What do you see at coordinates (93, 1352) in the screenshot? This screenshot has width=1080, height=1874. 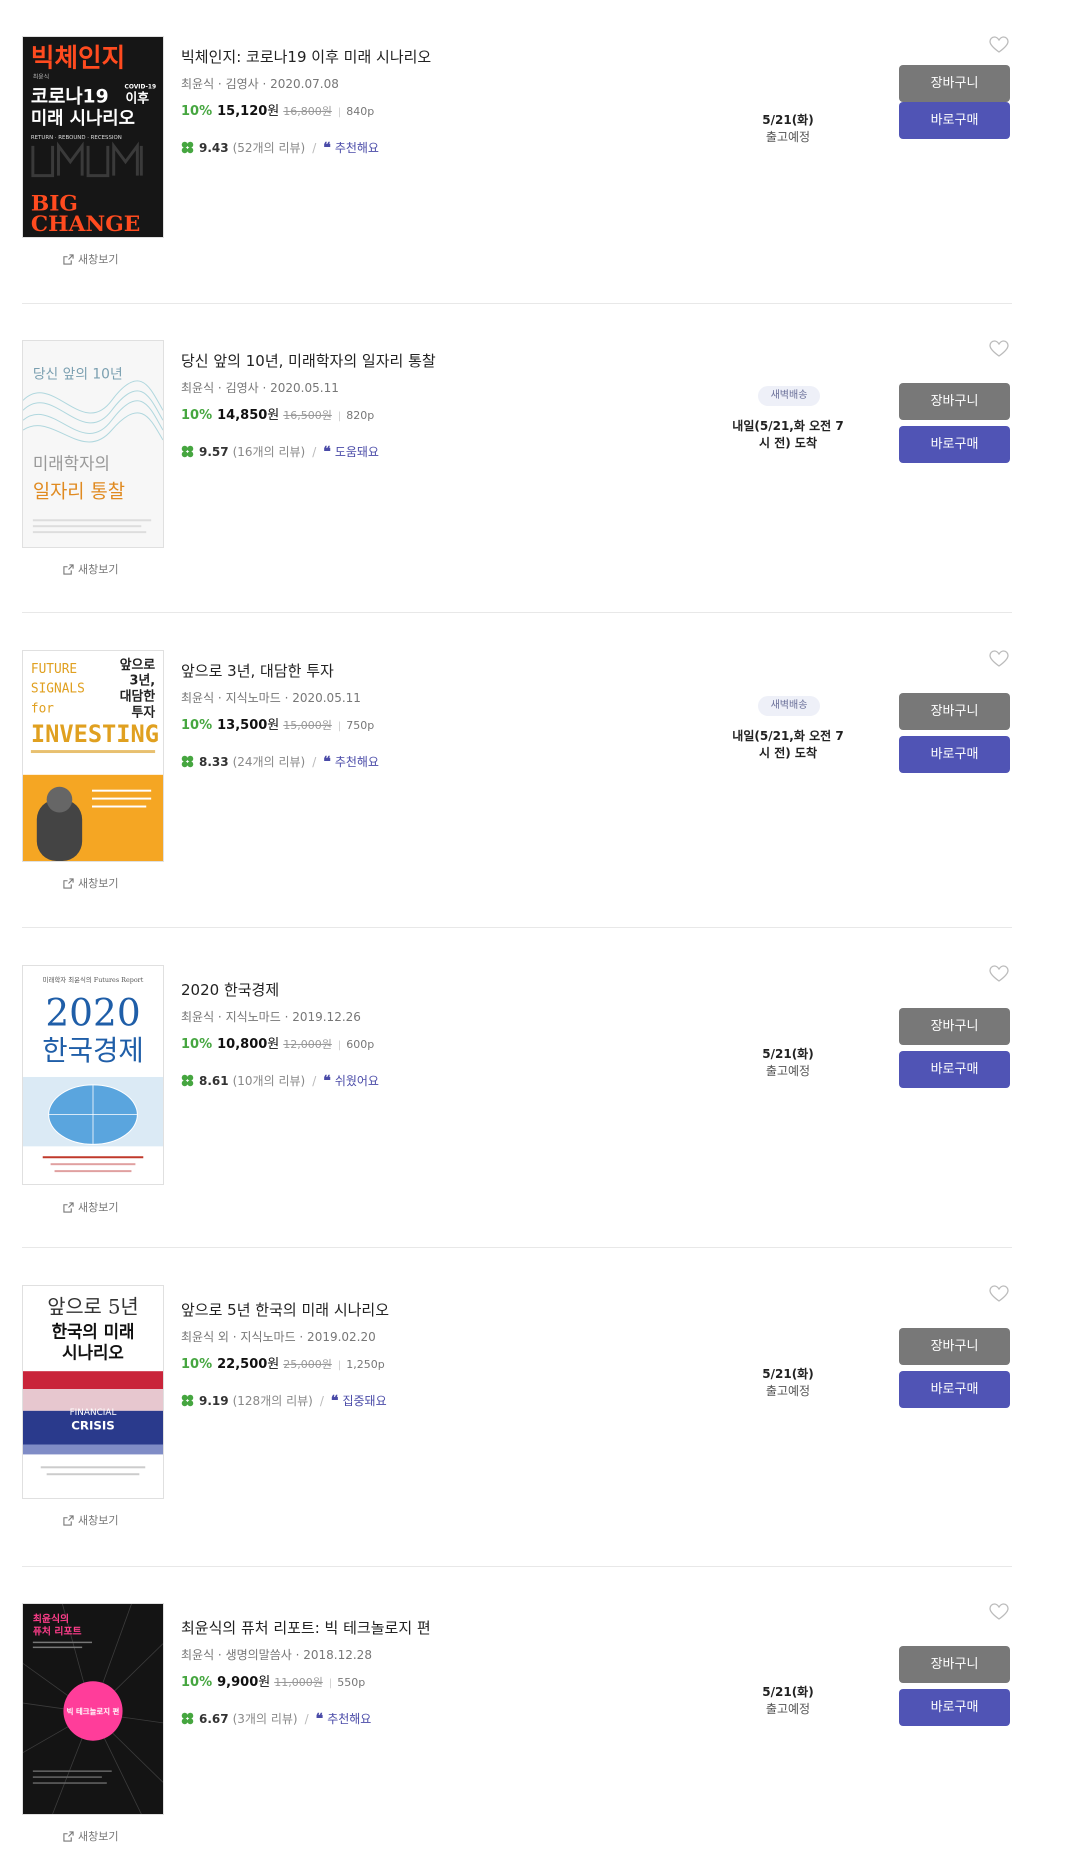 I see `cover-text: 시나리오` at bounding box center [93, 1352].